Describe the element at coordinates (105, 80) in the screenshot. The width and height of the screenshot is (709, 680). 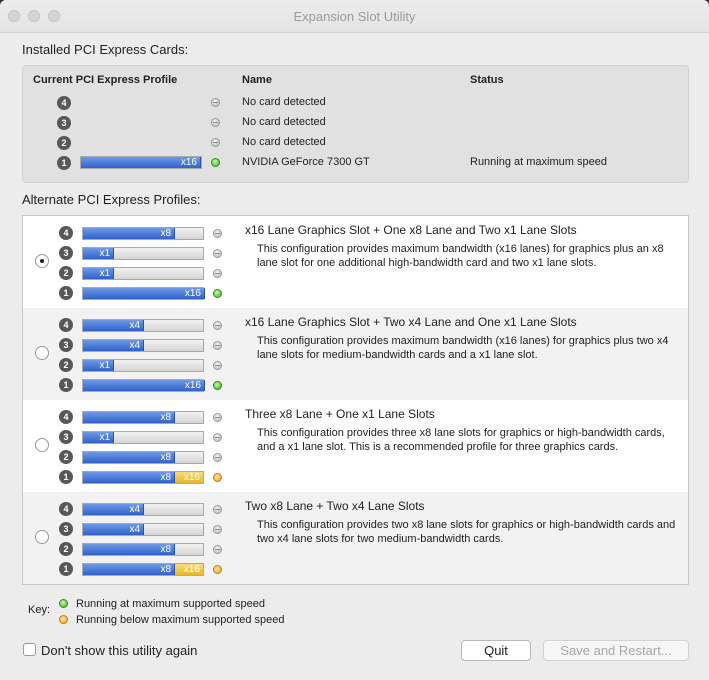
I see `profile-column-header: Current PCI Express Profile` at that location.